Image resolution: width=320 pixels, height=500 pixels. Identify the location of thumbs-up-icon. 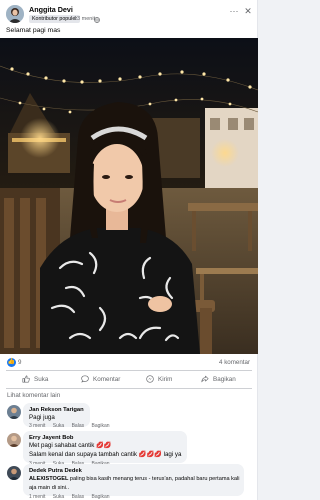
(26, 379).